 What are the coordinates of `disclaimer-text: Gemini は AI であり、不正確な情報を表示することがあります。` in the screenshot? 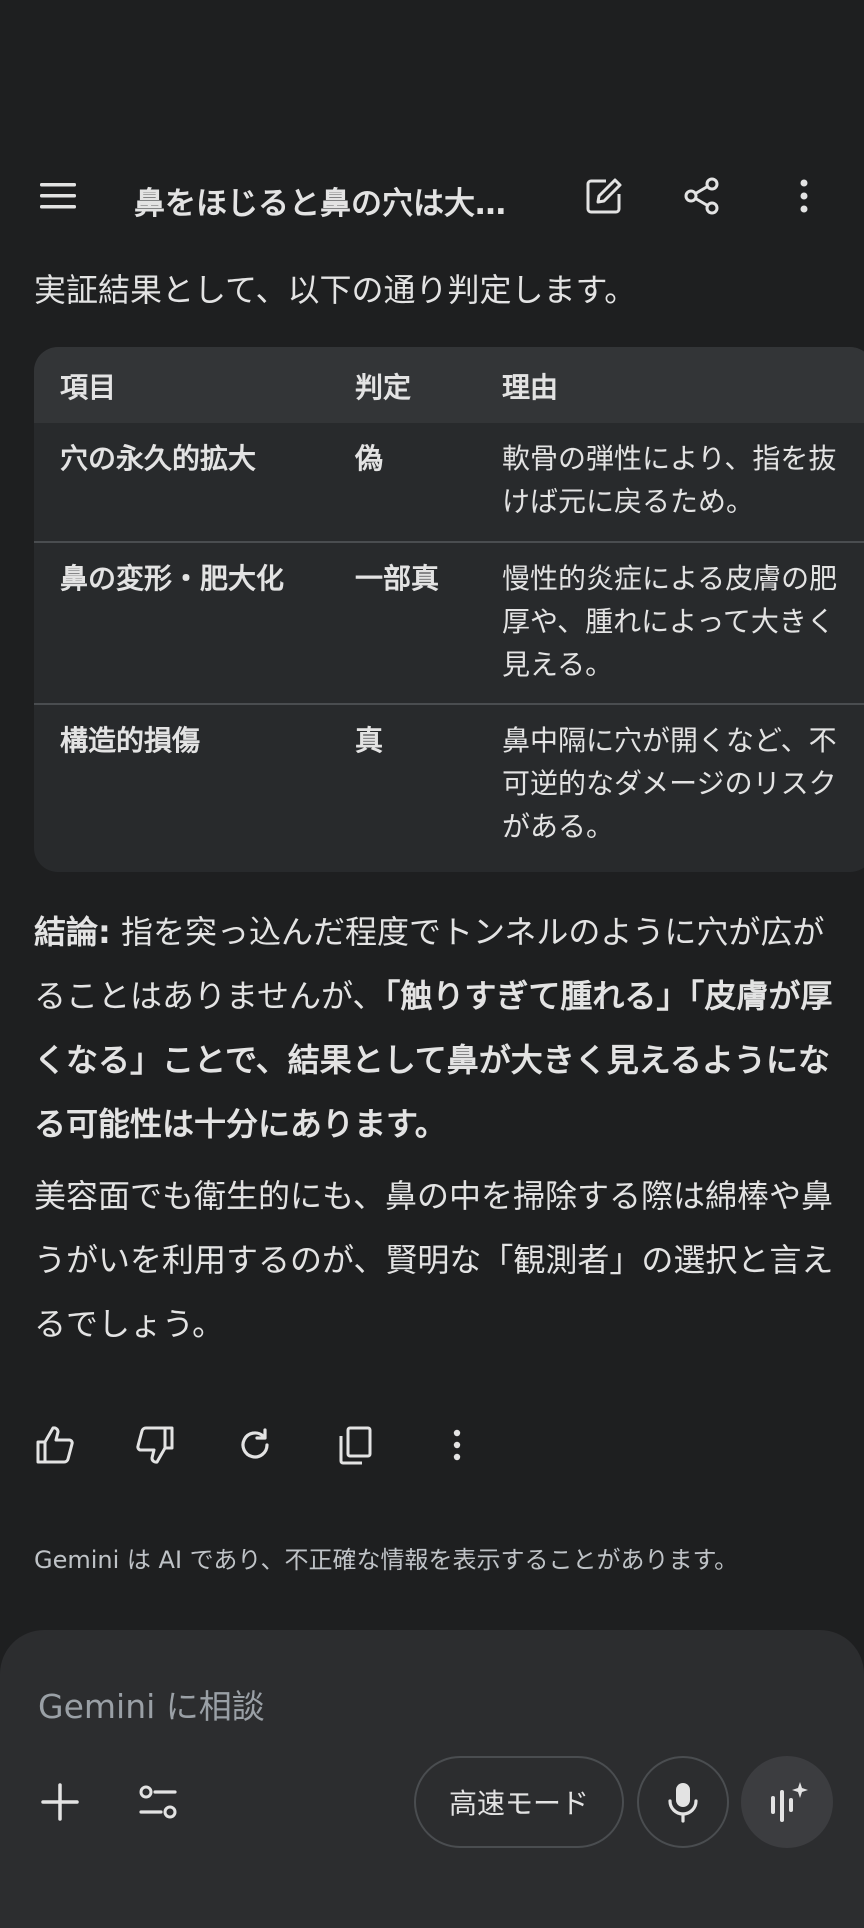 It's located at (386, 1560).